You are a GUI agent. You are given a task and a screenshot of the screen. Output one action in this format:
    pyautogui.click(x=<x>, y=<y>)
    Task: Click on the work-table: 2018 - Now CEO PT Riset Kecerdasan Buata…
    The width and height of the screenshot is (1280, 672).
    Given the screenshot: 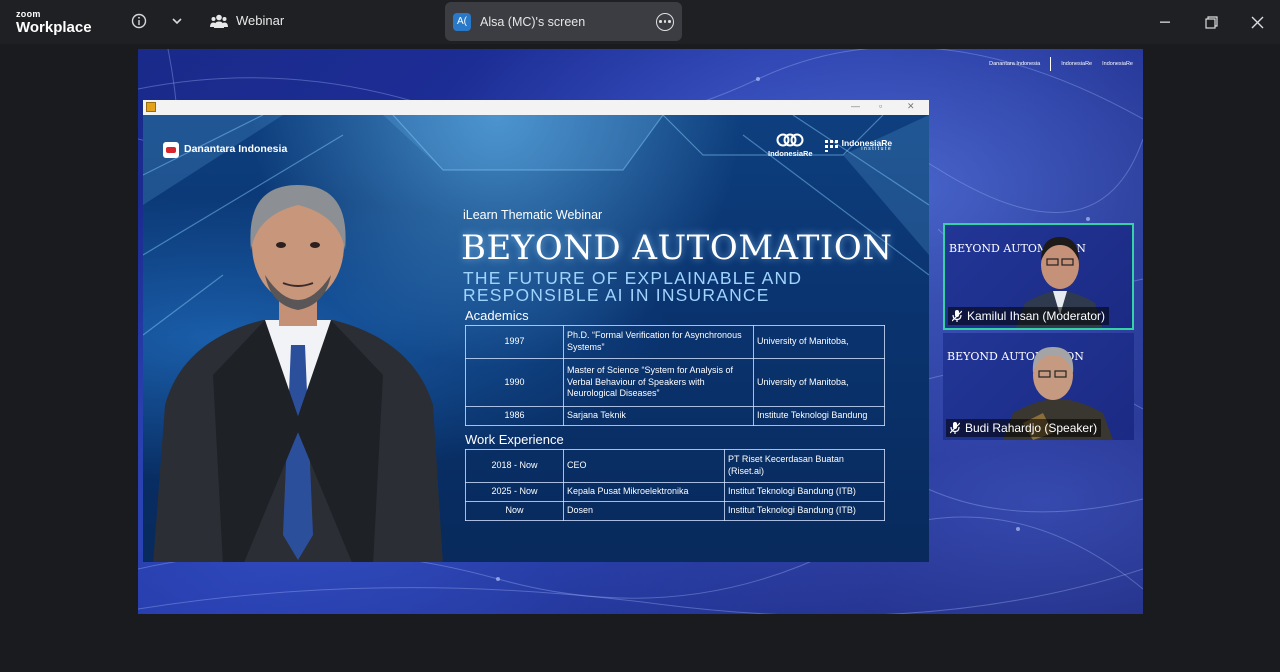 What is the action you would take?
    pyautogui.click(x=675, y=485)
    